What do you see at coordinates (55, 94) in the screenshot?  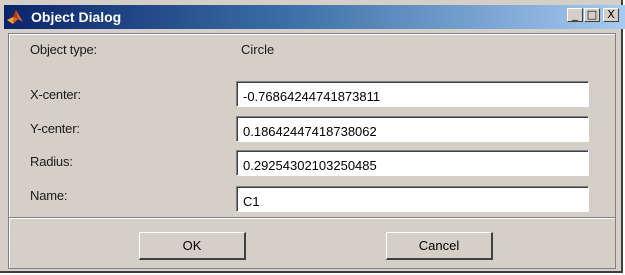 I see `x-center-label: X-center:` at bounding box center [55, 94].